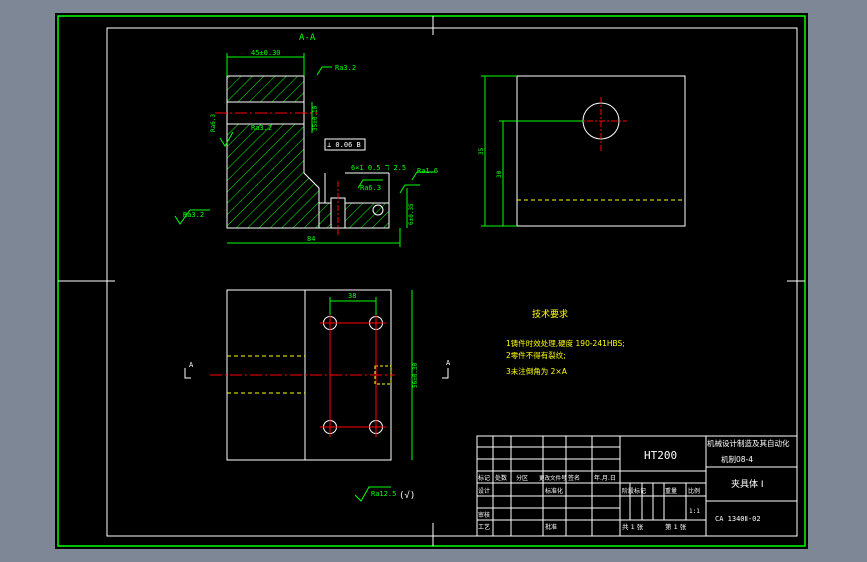  I want to click on tb-label-process: 工艺, so click(484, 527).